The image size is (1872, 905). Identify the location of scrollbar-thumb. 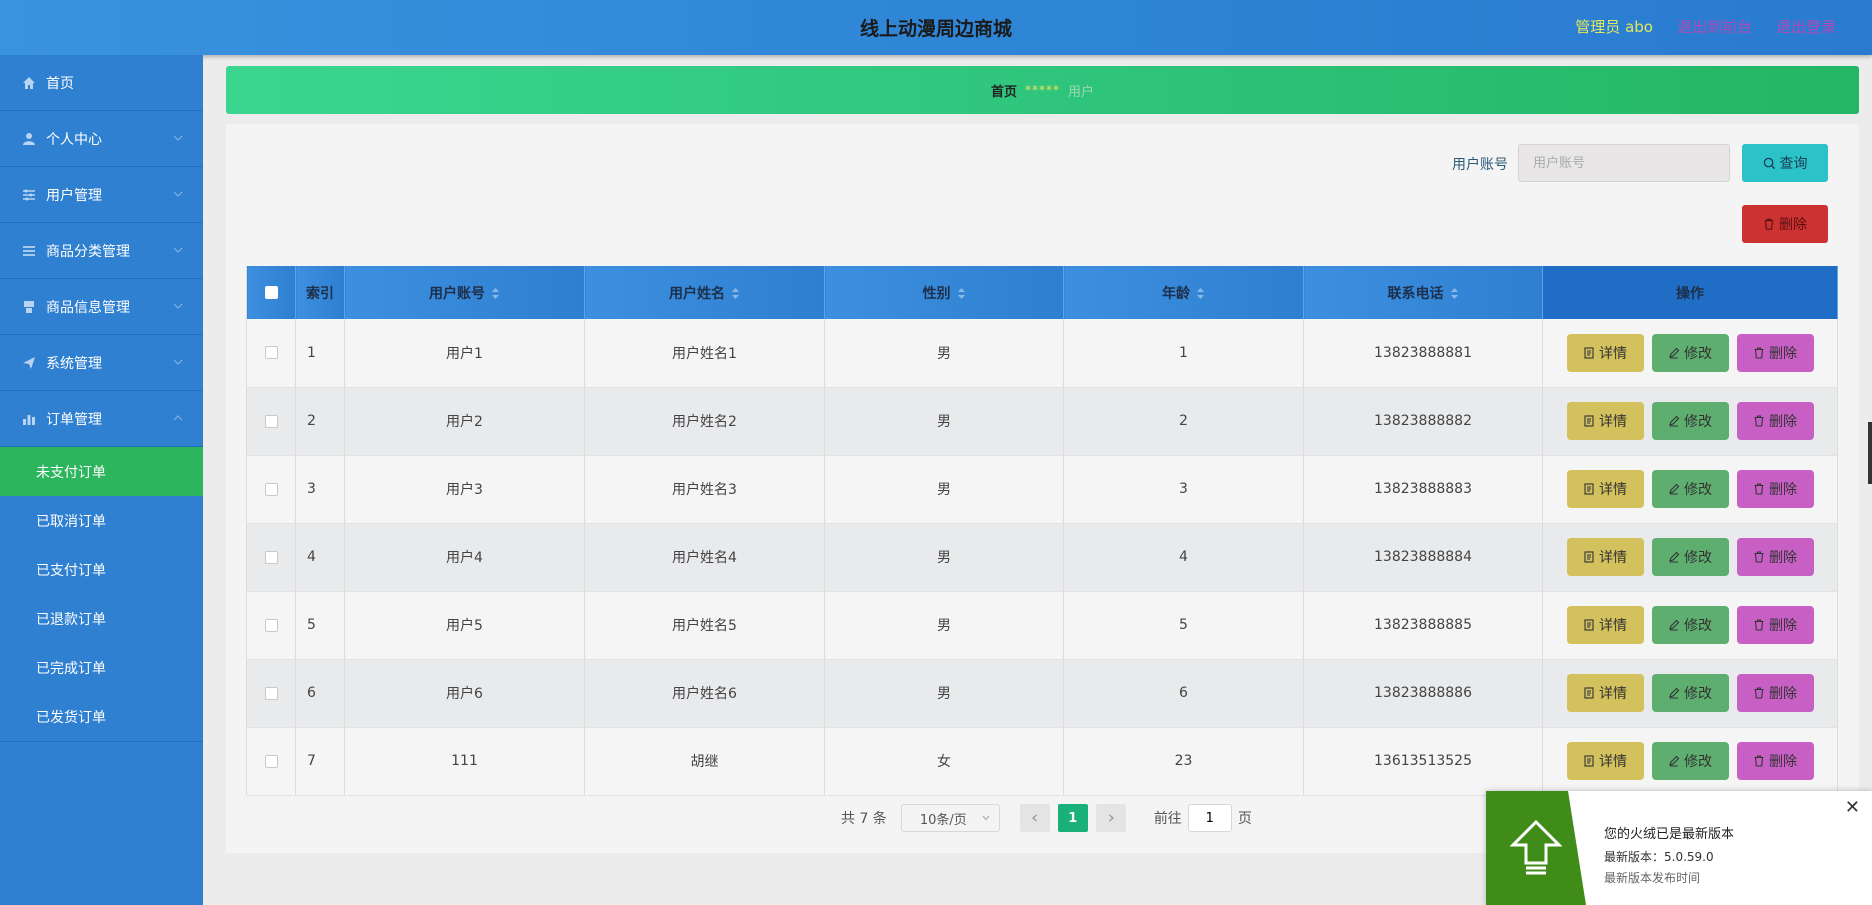
(1870, 453).